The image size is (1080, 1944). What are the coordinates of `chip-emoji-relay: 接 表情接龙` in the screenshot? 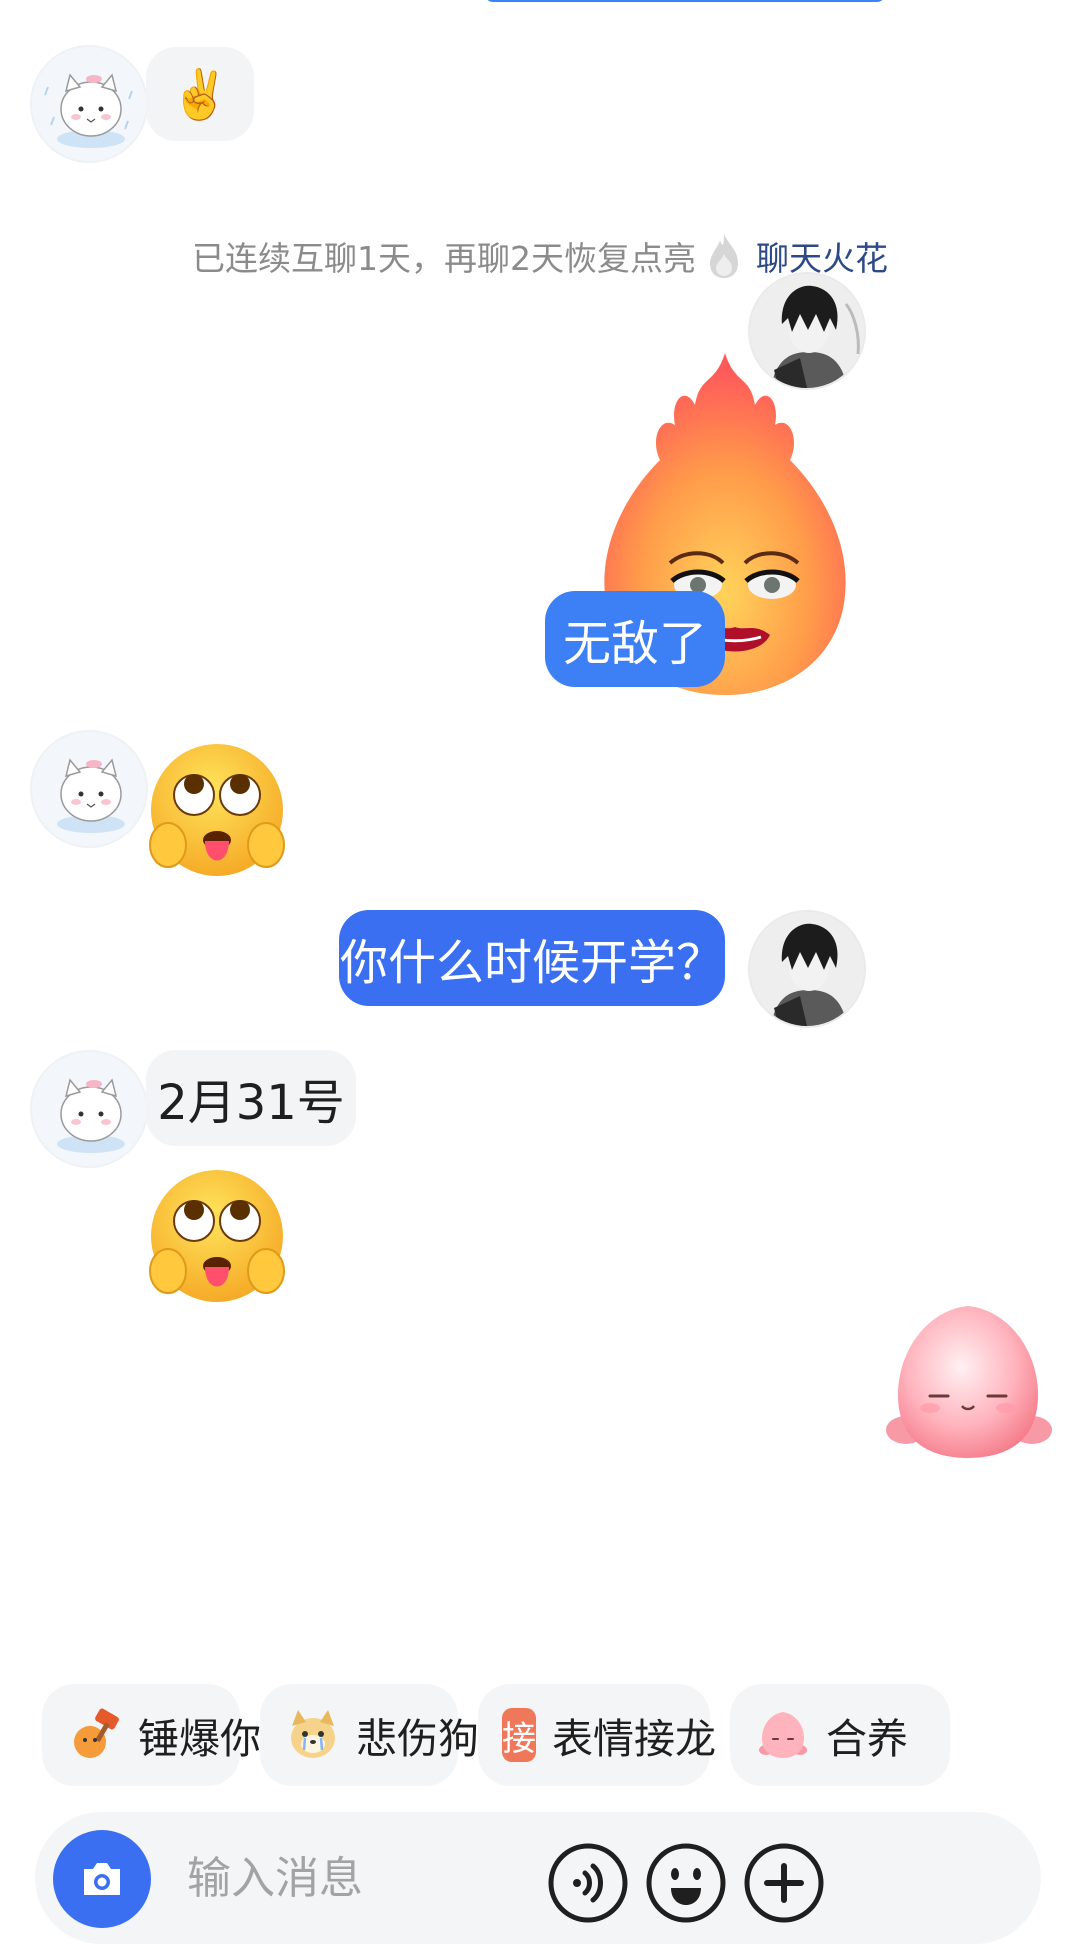 It's located at (597, 1735).